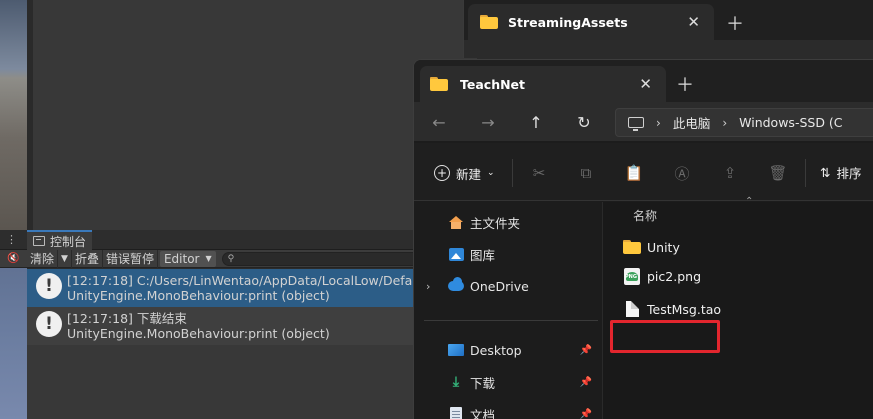 The height and width of the screenshot is (419, 873). I want to click on gallery-icon, so click(456, 254).